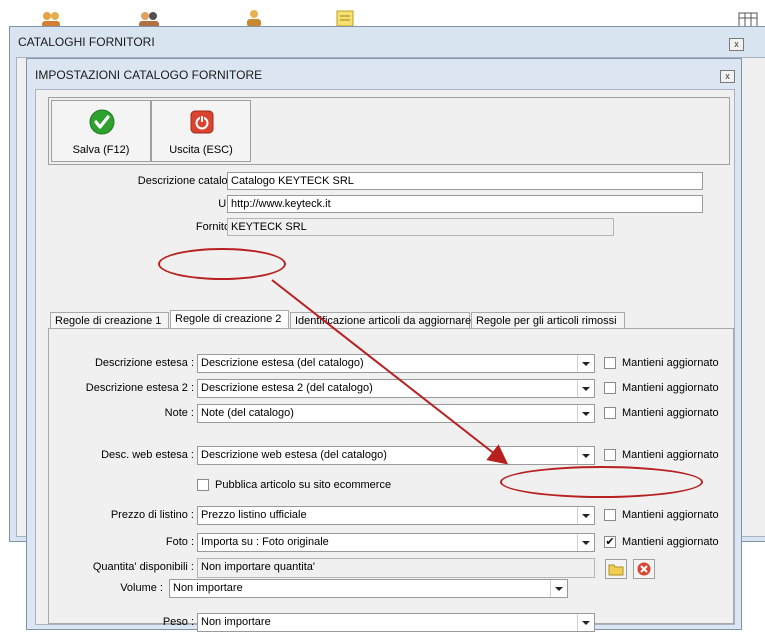 This screenshot has width=765, height=634. Describe the element at coordinates (390, 372) in the screenshot. I see `annotation-arrow` at that location.